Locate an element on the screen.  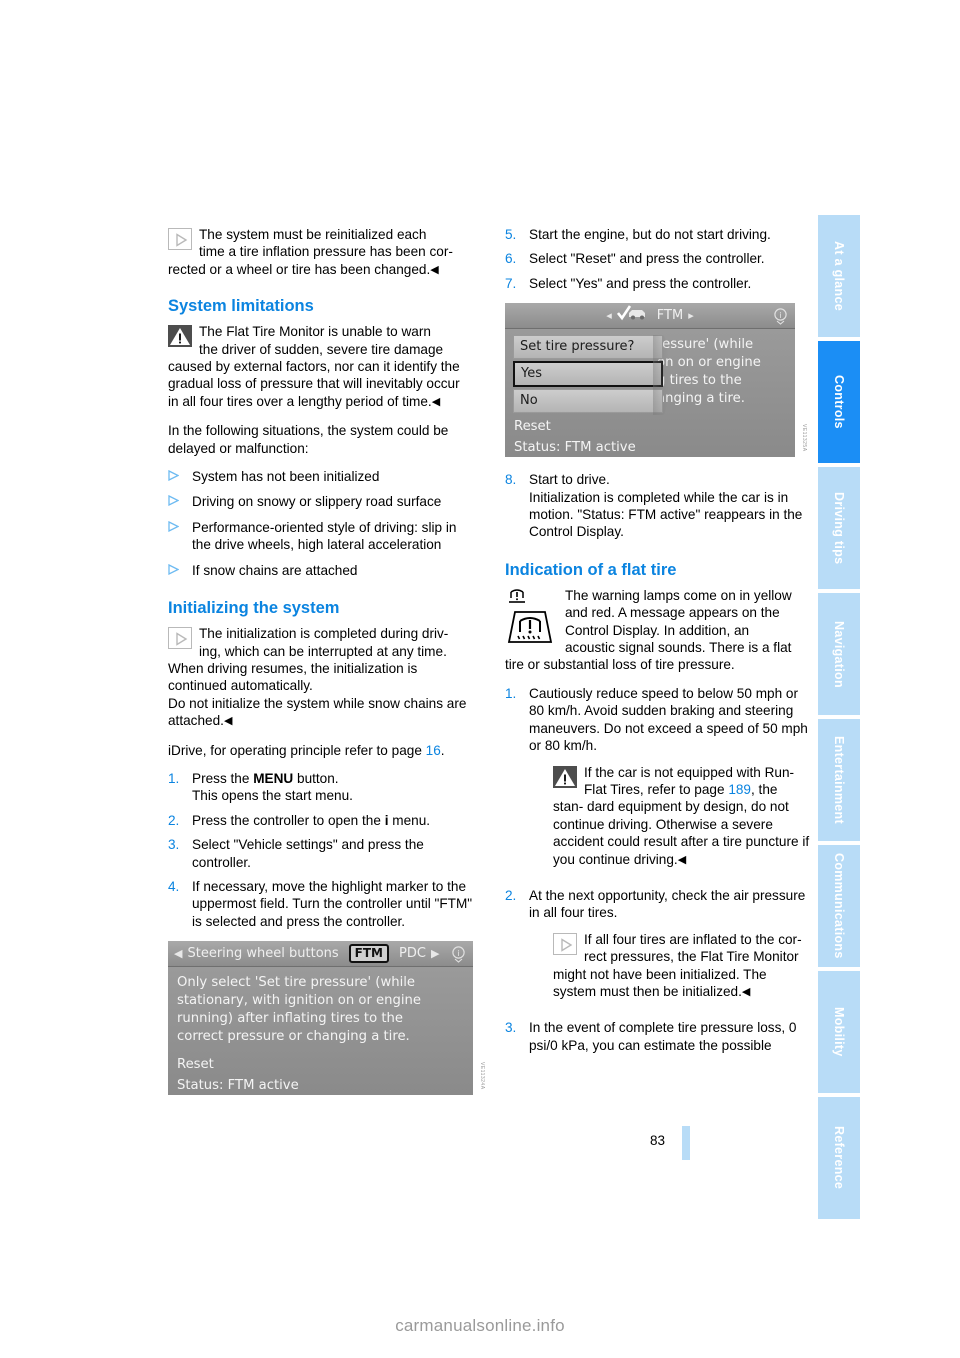
next-arrow-icon: ▸ is located at coordinates (691, 315).